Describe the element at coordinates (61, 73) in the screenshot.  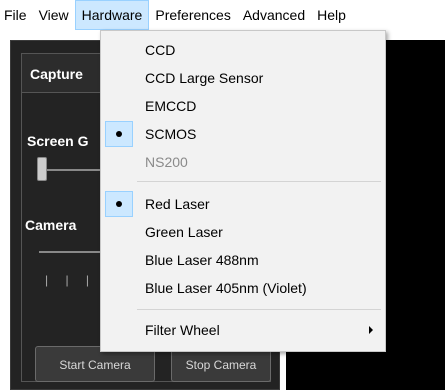
I see `tab-capture: Capture` at that location.